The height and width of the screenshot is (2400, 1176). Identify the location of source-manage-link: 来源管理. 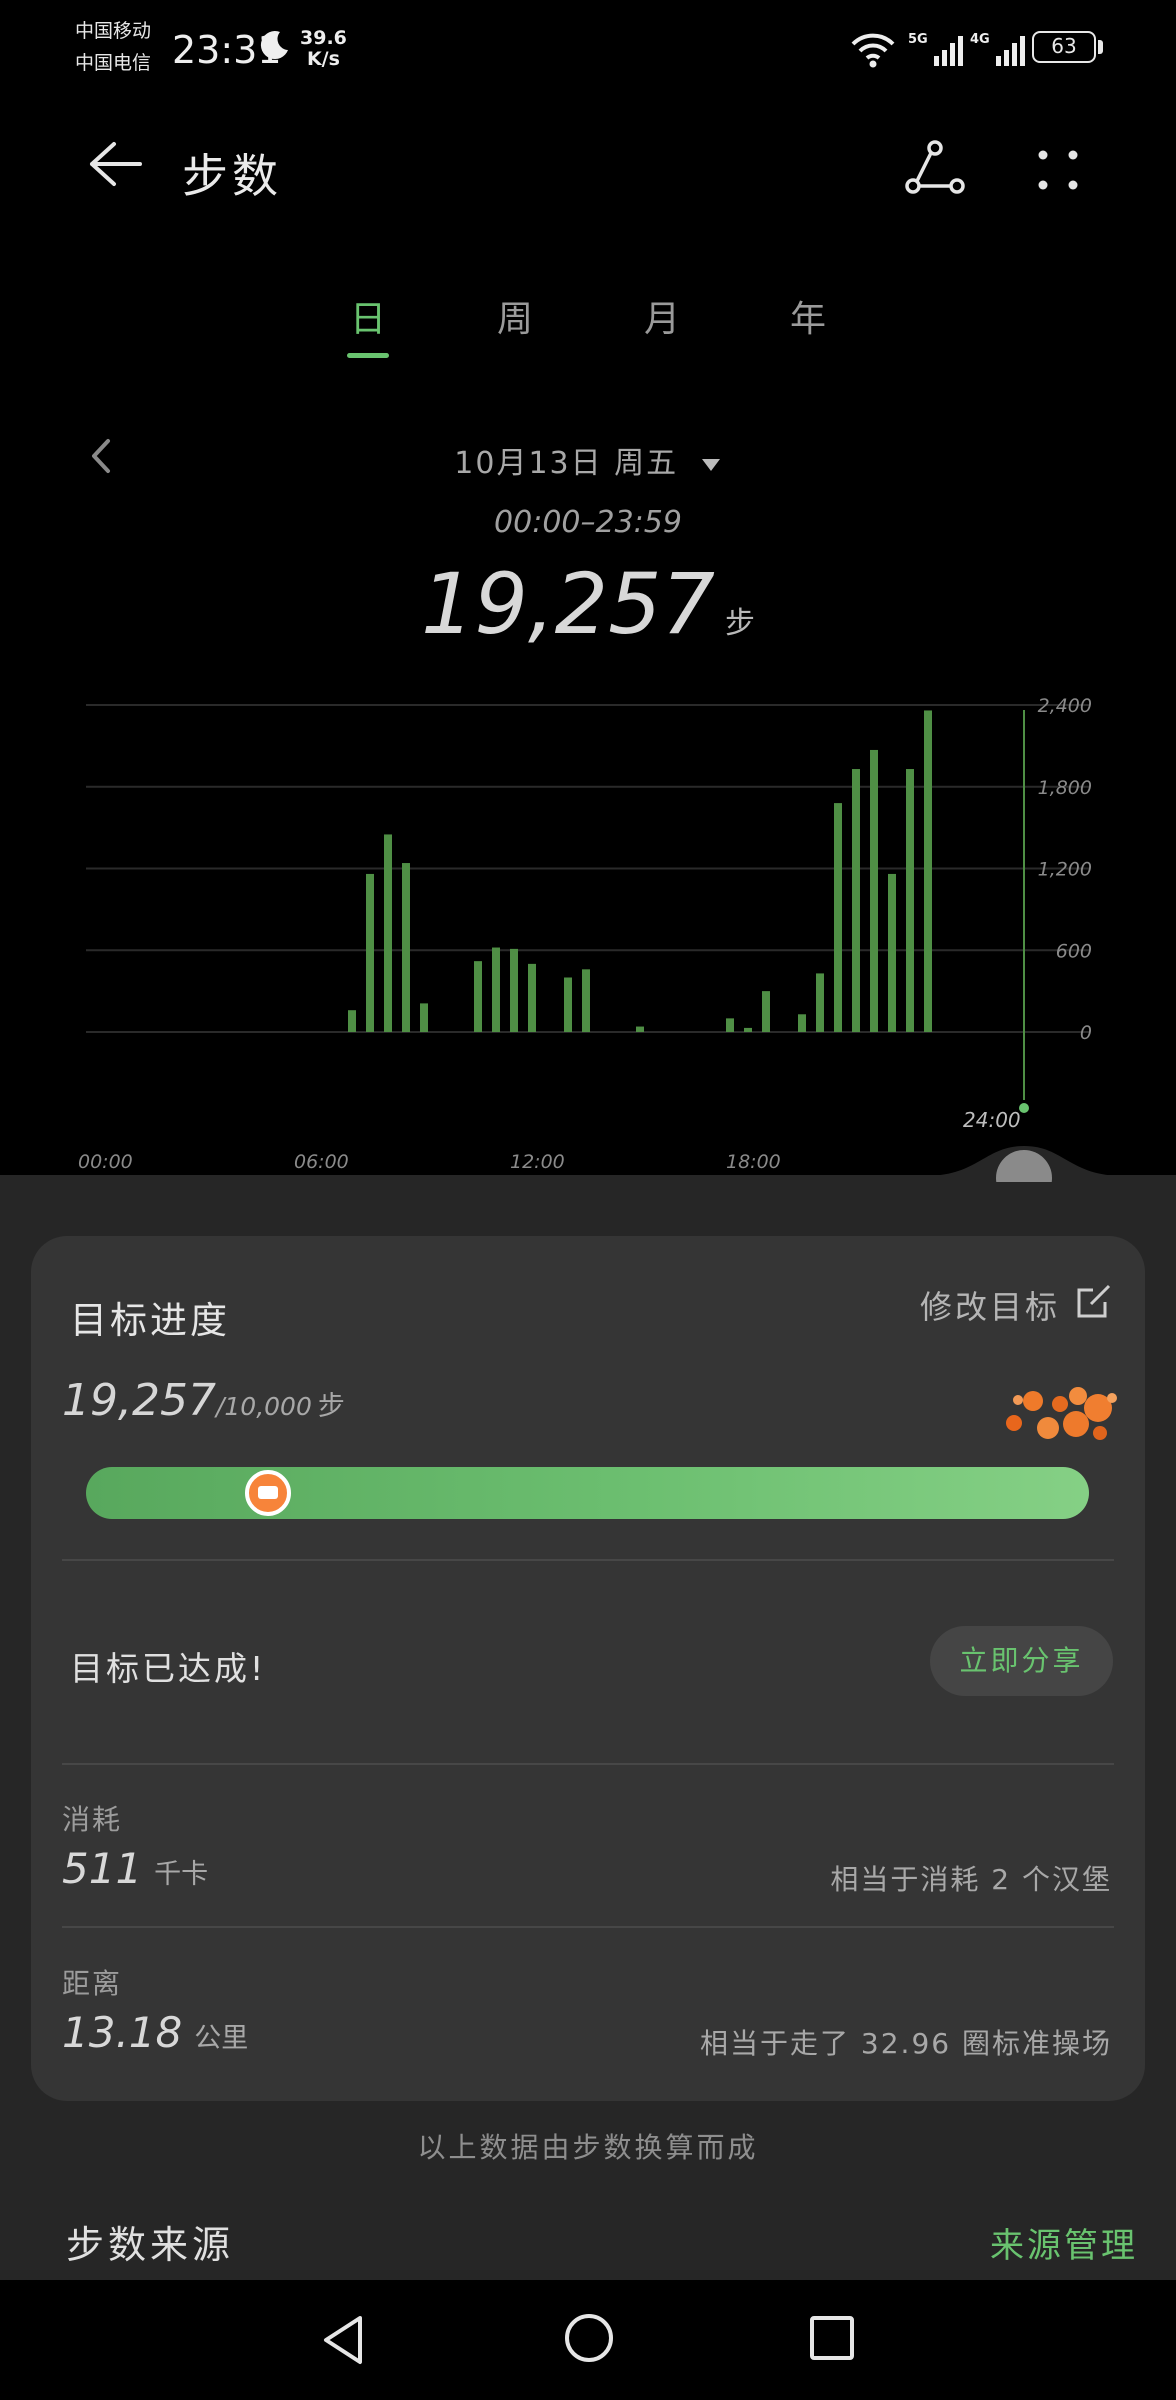
(1064, 2242).